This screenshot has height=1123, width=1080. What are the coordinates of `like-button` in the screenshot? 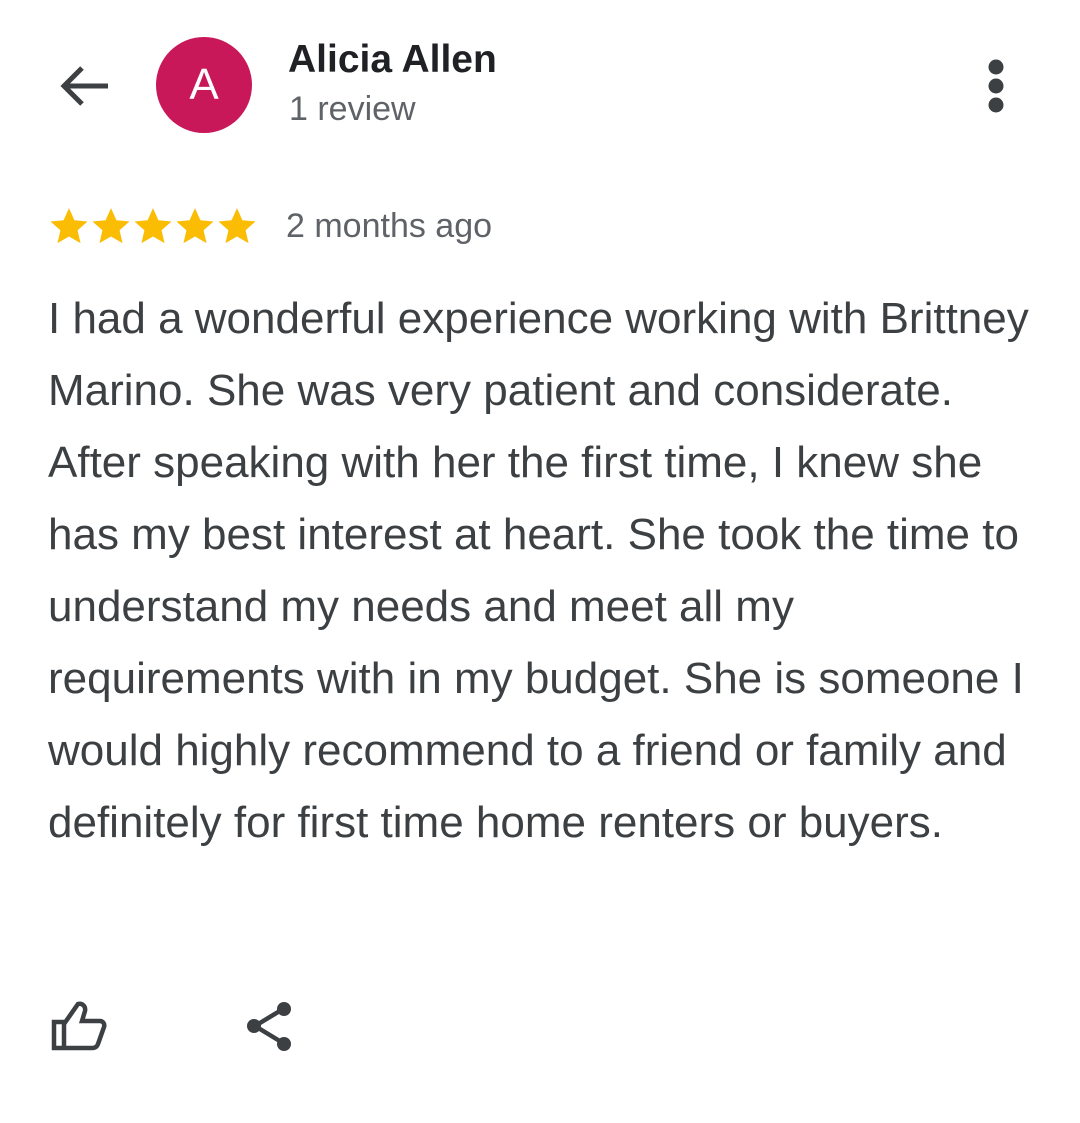 It's located at (79, 1026).